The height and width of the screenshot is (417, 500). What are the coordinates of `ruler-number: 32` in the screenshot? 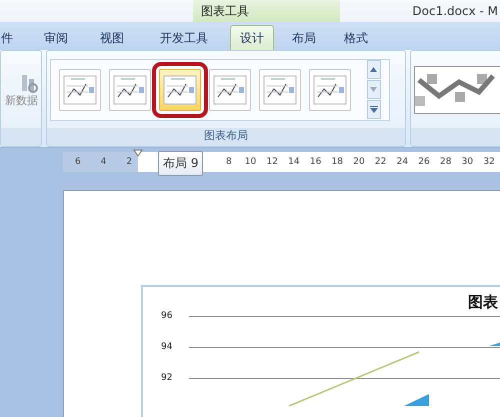 It's located at (489, 162).